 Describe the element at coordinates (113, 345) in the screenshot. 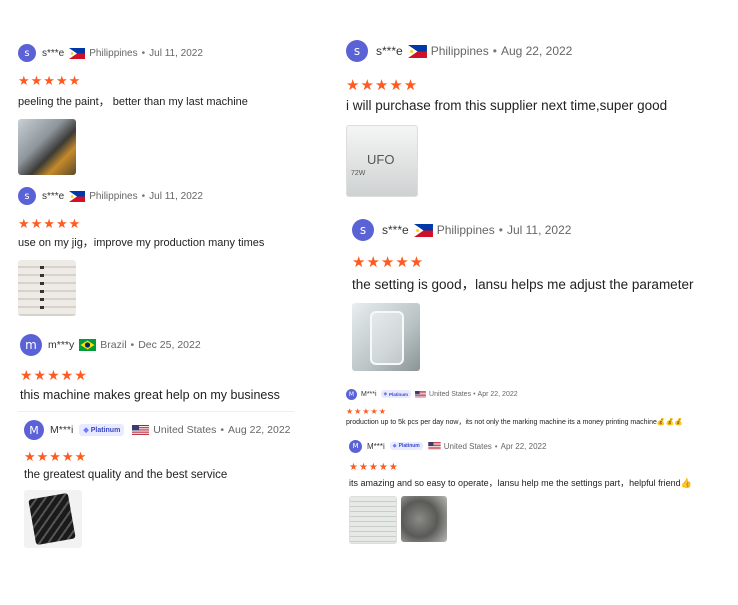

I see `reviewer-country: Brazil` at that location.